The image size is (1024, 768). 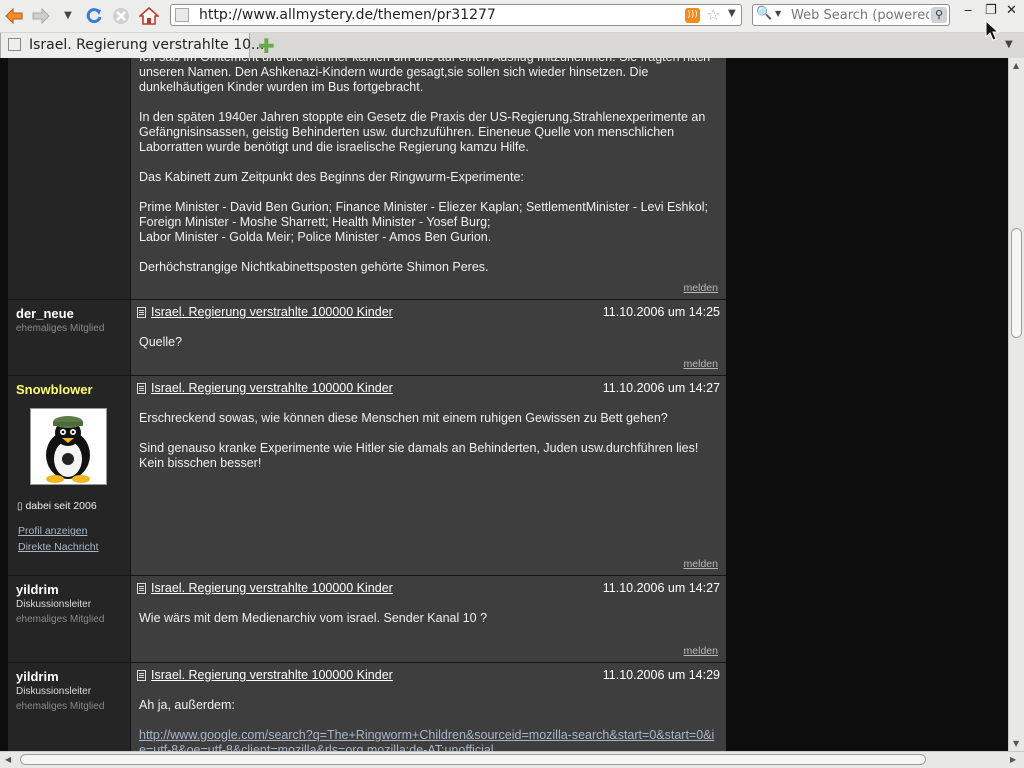 I want to click on url-text: http://www.allmystery.de/themen/pr31277, so click(x=347, y=15).